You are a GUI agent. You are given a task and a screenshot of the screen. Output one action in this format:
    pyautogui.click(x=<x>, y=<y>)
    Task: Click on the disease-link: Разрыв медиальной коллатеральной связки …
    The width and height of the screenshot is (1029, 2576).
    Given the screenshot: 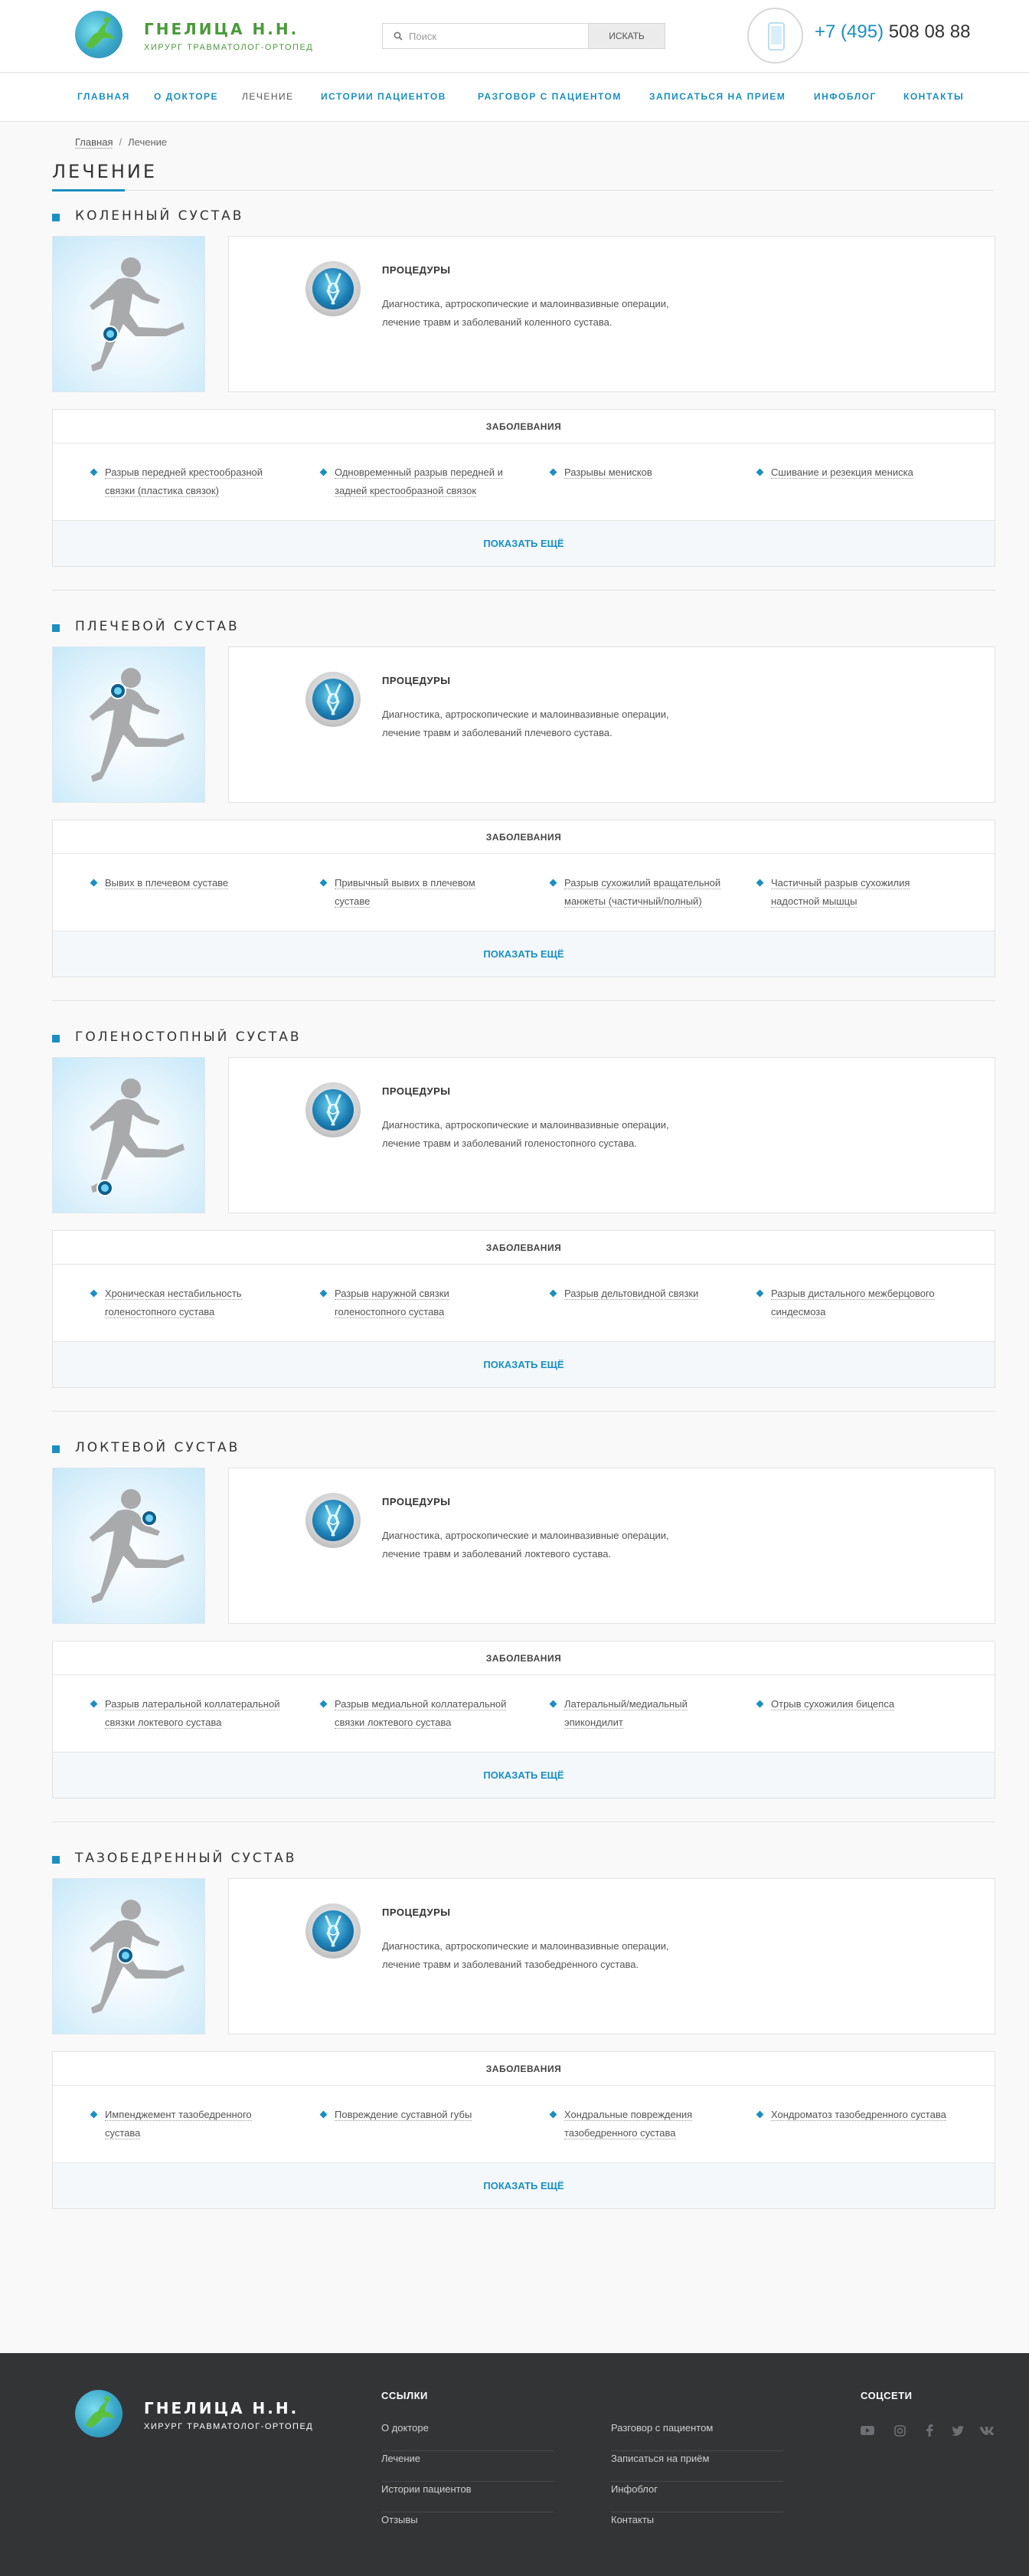 What is the action you would take?
    pyautogui.click(x=421, y=1713)
    